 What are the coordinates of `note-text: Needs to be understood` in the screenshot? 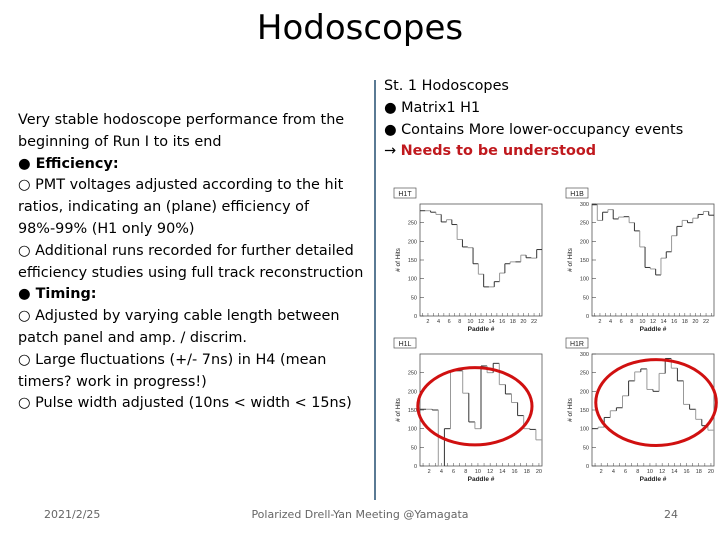 It's located at (498, 151).